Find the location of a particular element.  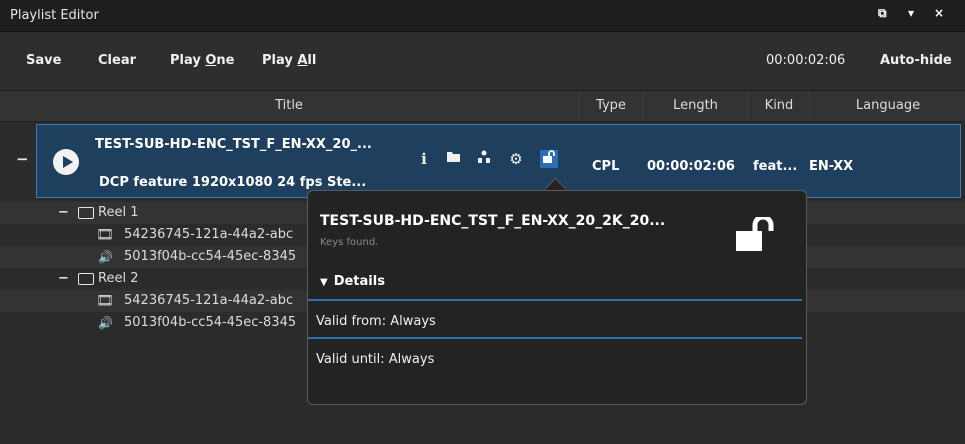

play-all-prefix: Play is located at coordinates (280, 60).